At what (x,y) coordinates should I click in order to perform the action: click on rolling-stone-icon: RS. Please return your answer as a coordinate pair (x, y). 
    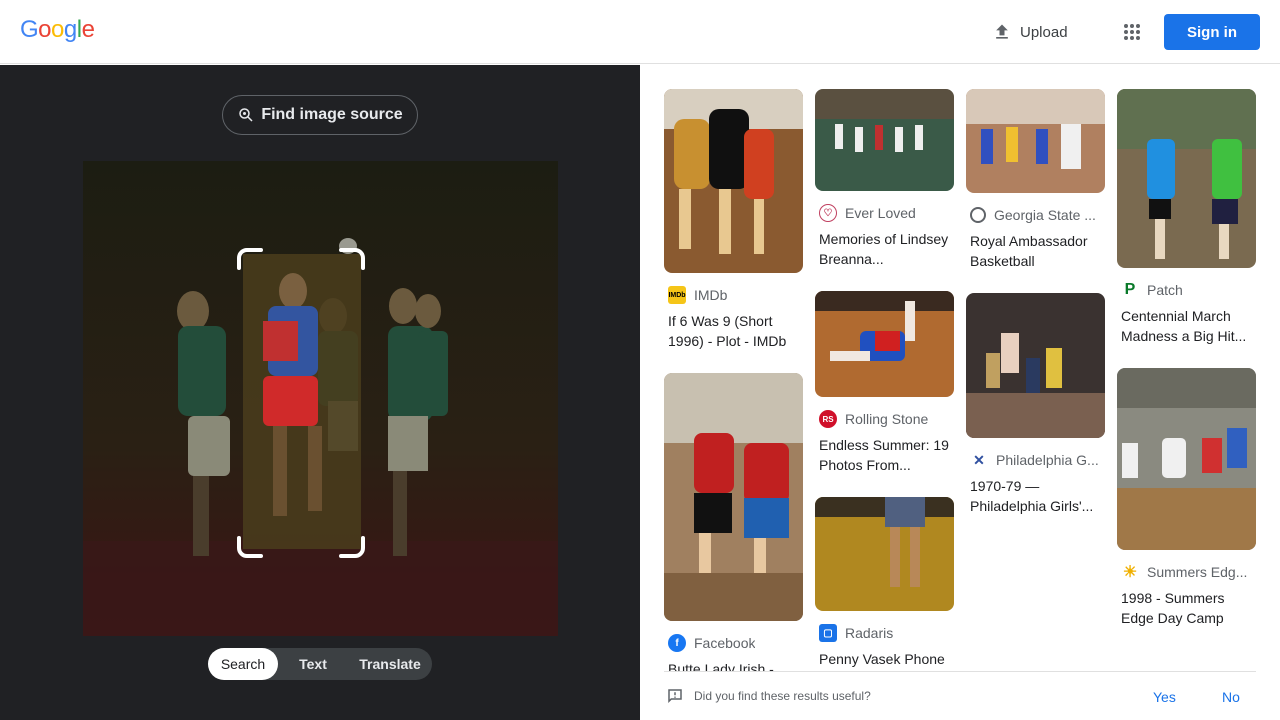
    Looking at the image, I should click on (828, 419).